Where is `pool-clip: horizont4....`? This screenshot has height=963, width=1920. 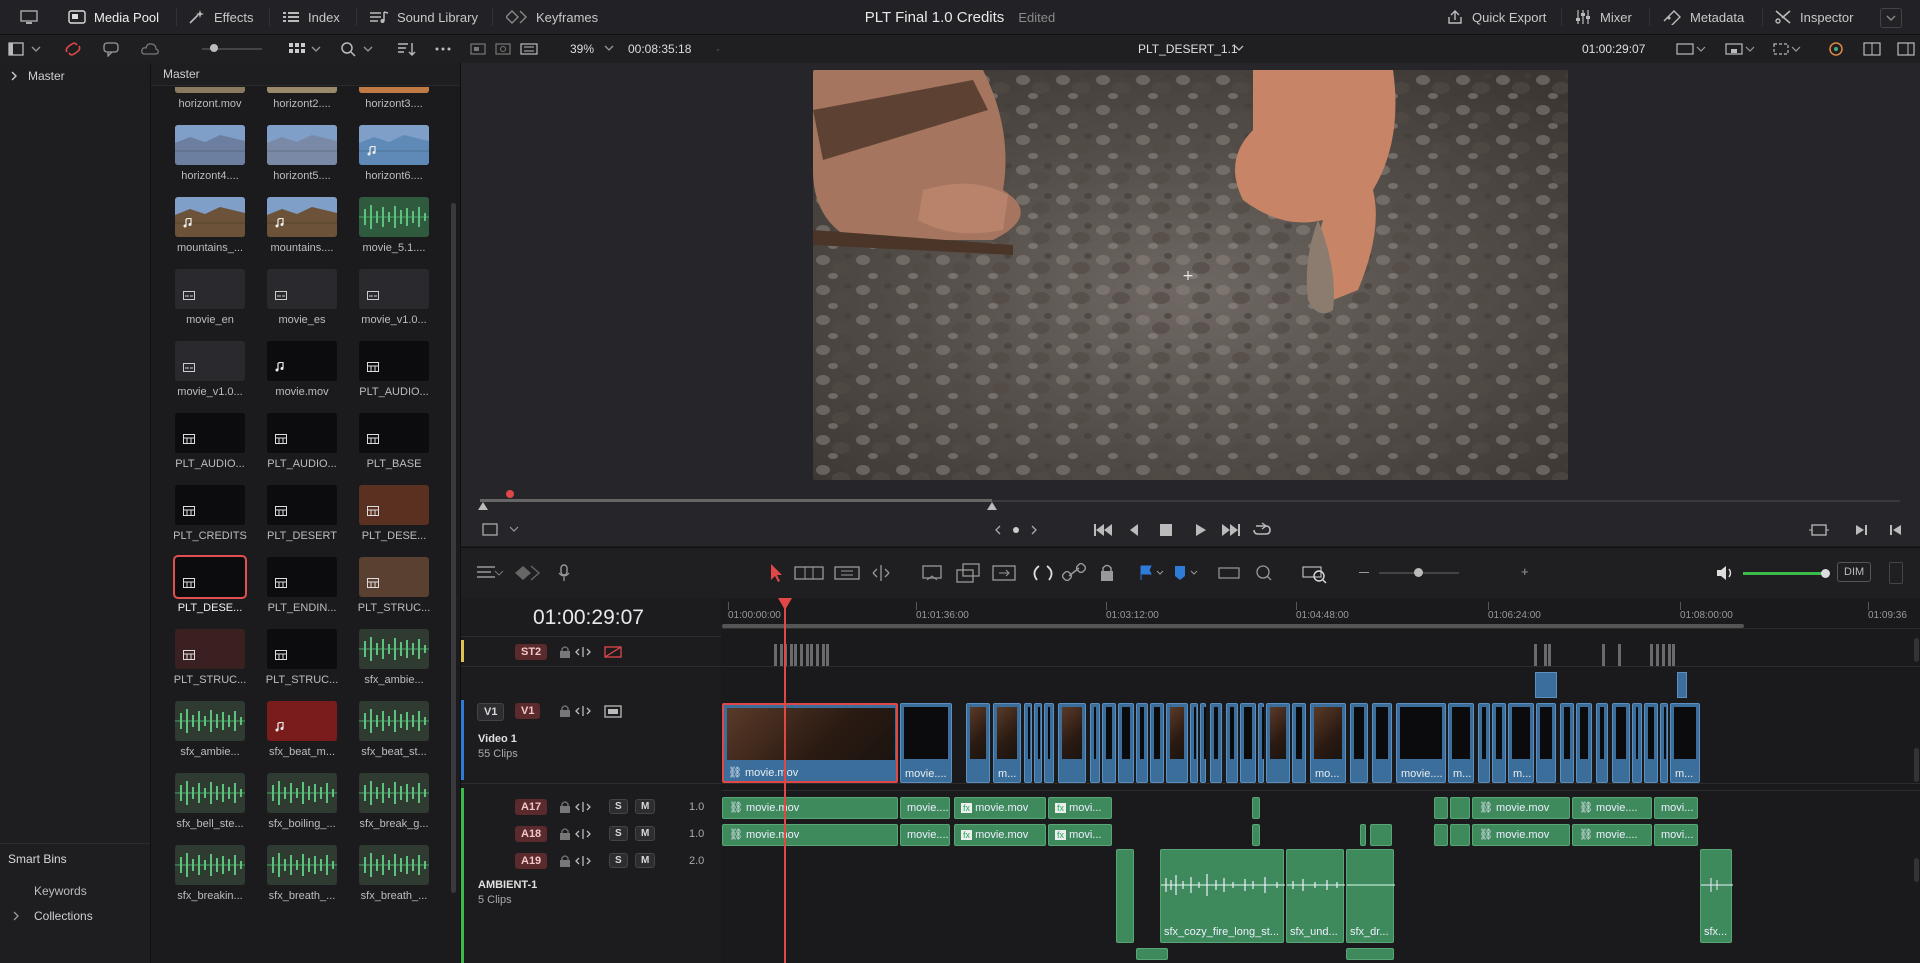 pool-clip: horizont4.... is located at coordinates (210, 153).